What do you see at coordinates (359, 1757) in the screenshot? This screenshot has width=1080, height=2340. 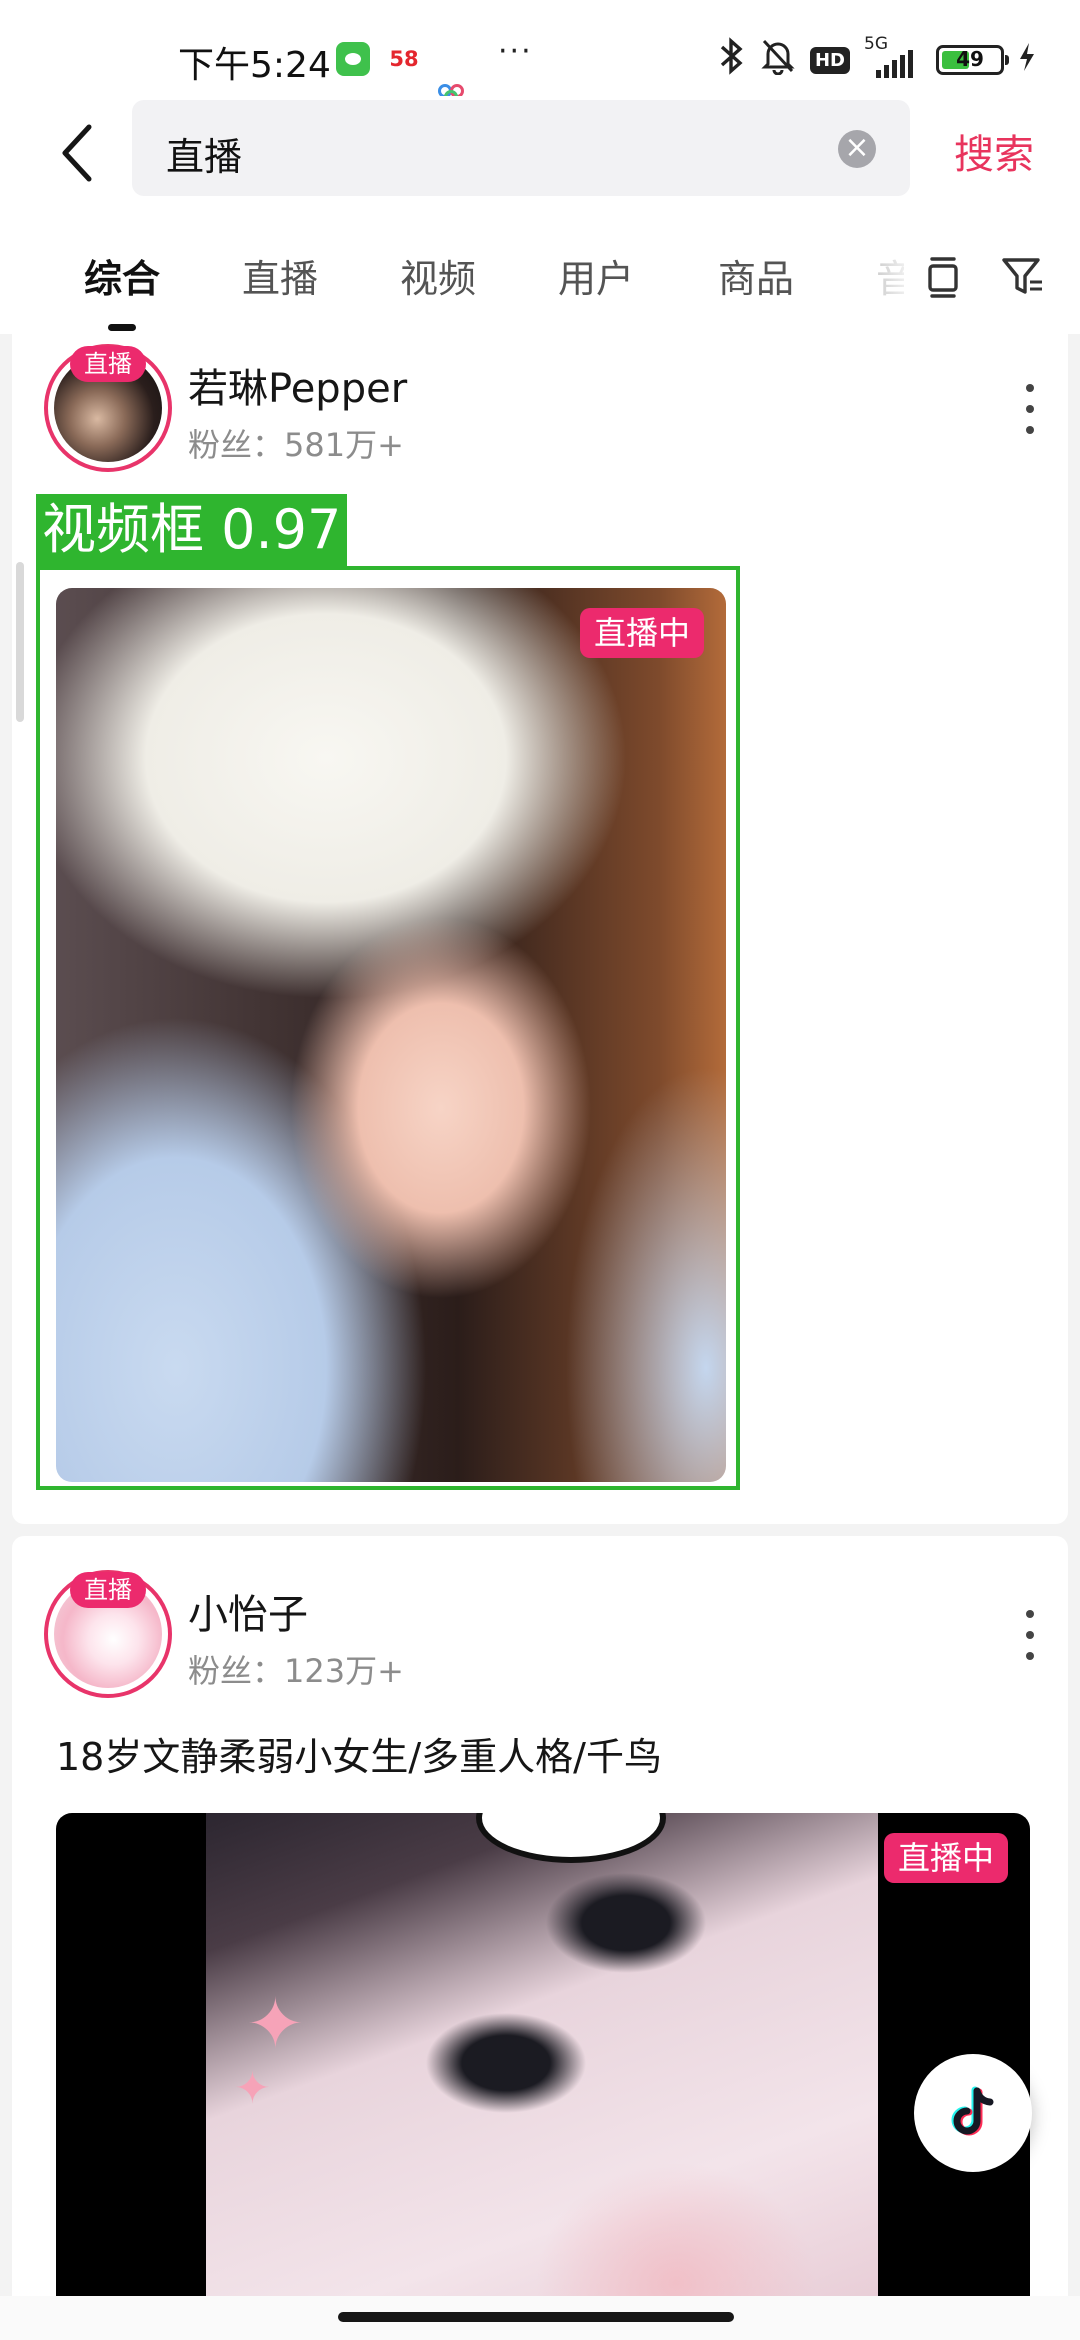 I see `user-bio: 18岁文静柔弱小女生/多重人格/千鸟` at bounding box center [359, 1757].